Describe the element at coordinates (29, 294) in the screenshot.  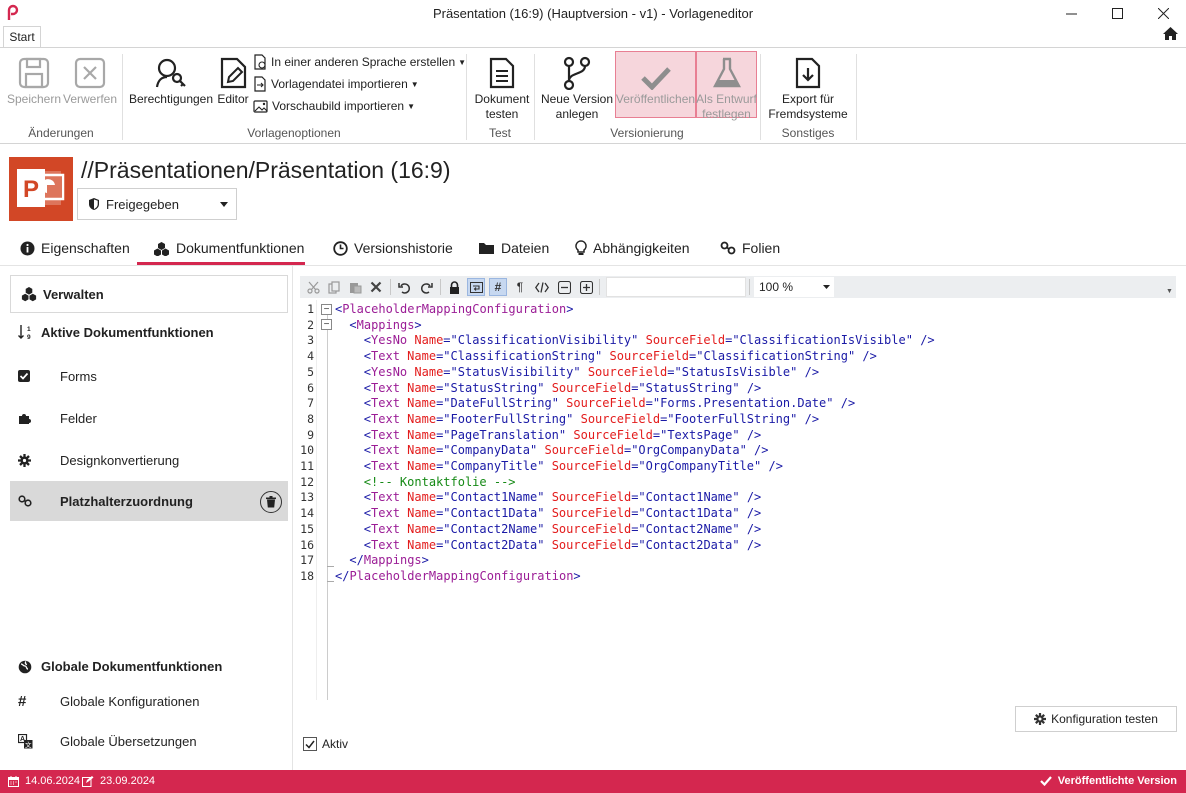
I see `cubes-icon` at that location.